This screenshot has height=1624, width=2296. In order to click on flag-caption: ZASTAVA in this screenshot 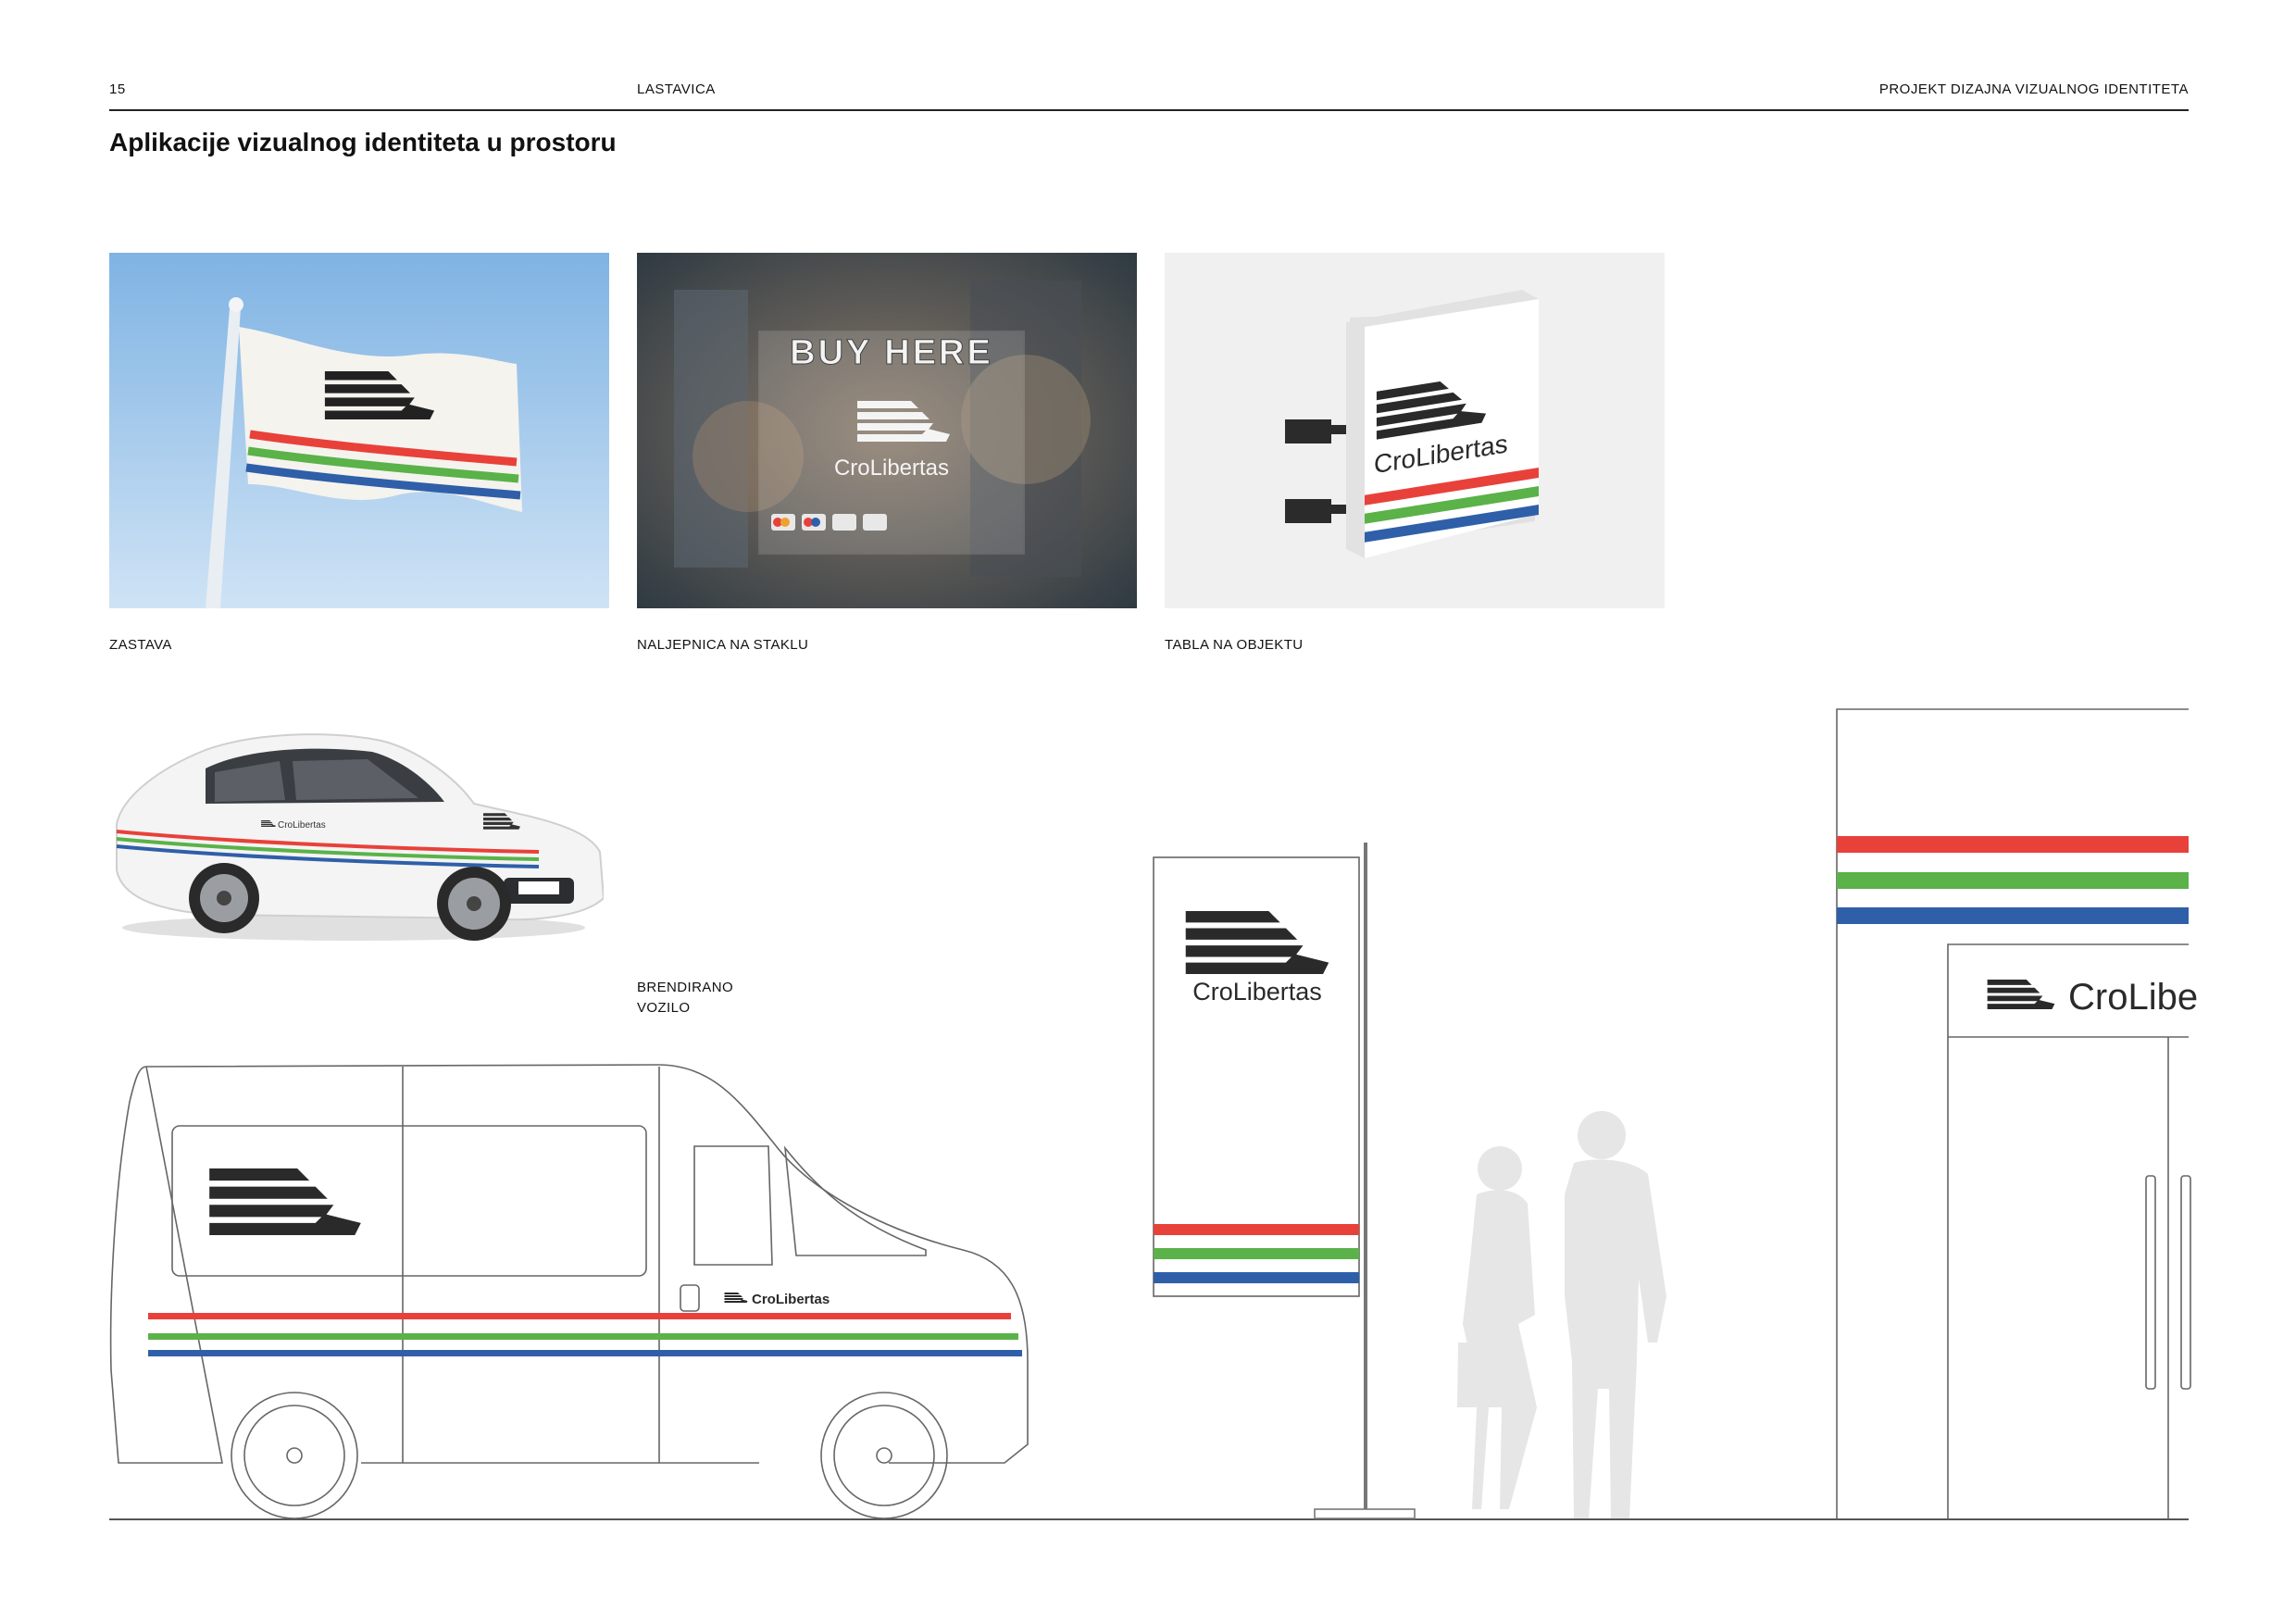, I will do `click(140, 645)`.